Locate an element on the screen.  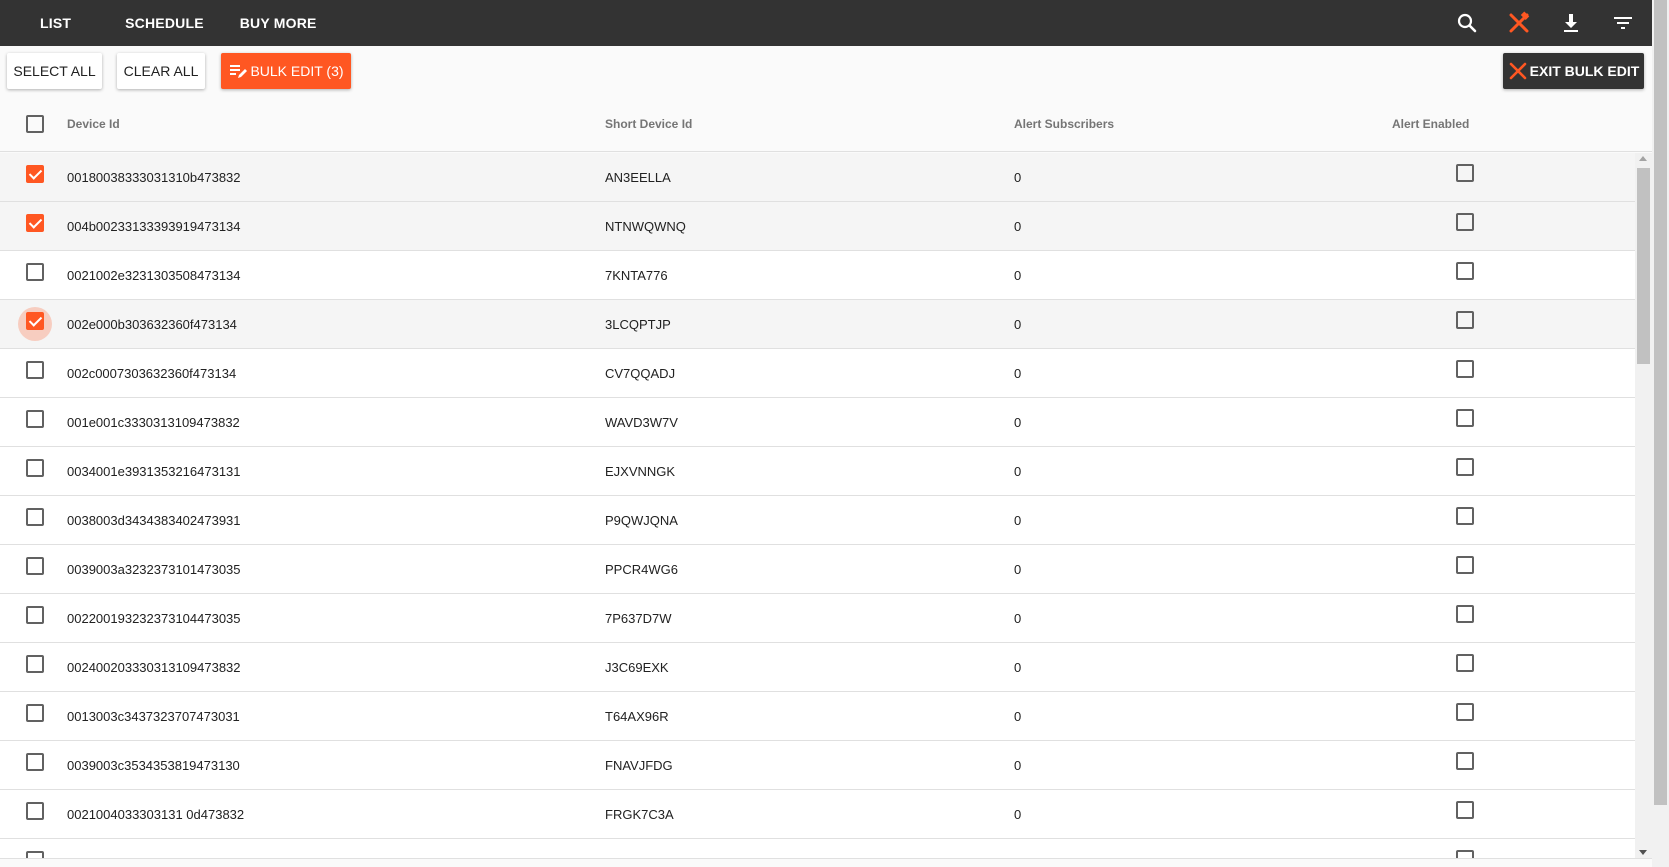
table-row: 0034001e3931353216473131 EJXVNNGK 0 is located at coordinates (817, 471).